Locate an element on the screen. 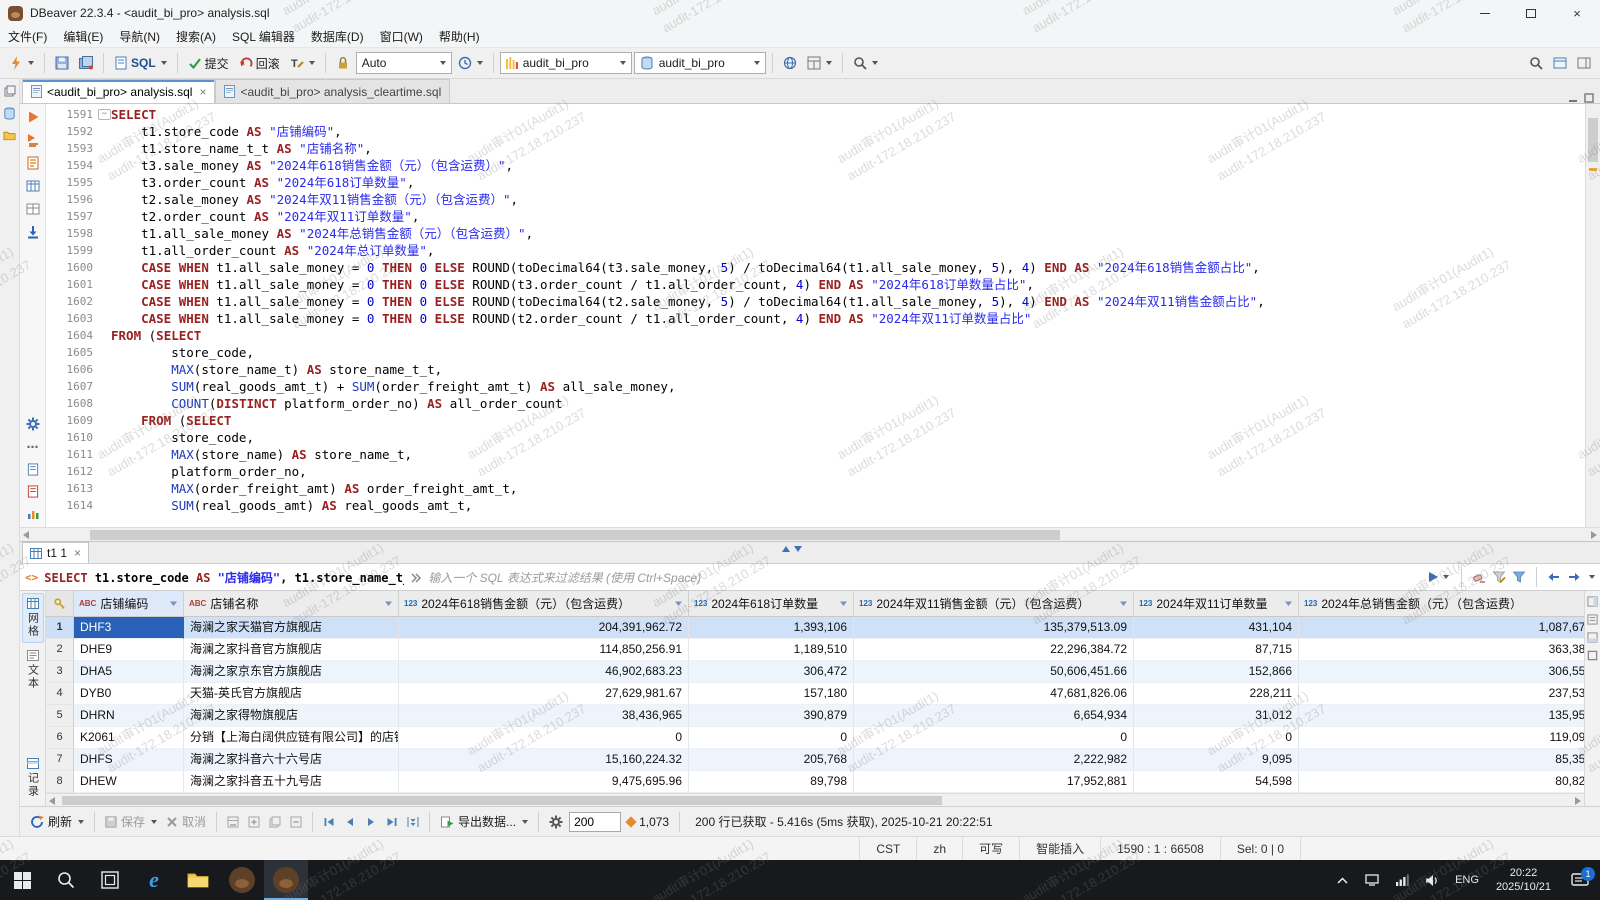 This screenshot has width=1600, height=900. cell: 157,180 is located at coordinates (771, 694).